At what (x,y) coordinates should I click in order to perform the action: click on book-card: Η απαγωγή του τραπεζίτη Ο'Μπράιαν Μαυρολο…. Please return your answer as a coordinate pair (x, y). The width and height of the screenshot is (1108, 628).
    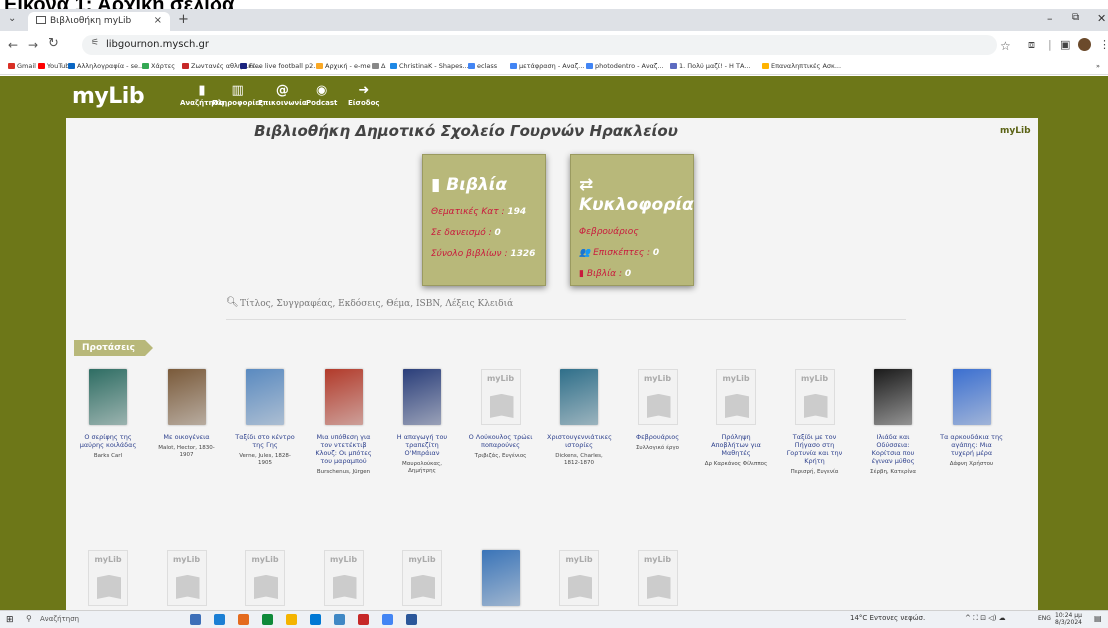
    Looking at the image, I should click on (422, 422).